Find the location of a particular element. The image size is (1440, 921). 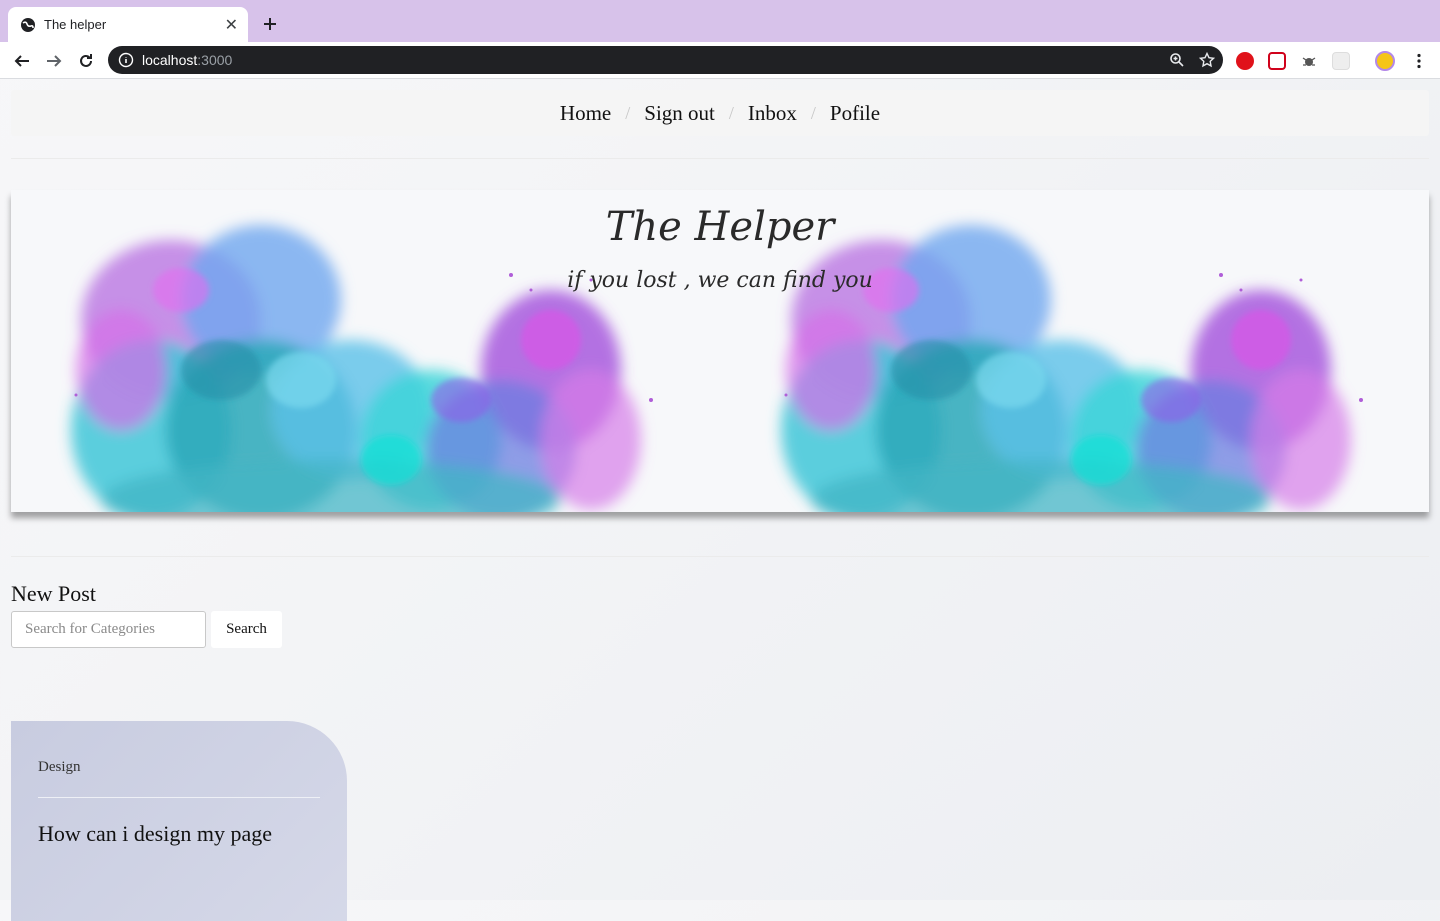

kebab-menu-icon is located at coordinates (1419, 61).